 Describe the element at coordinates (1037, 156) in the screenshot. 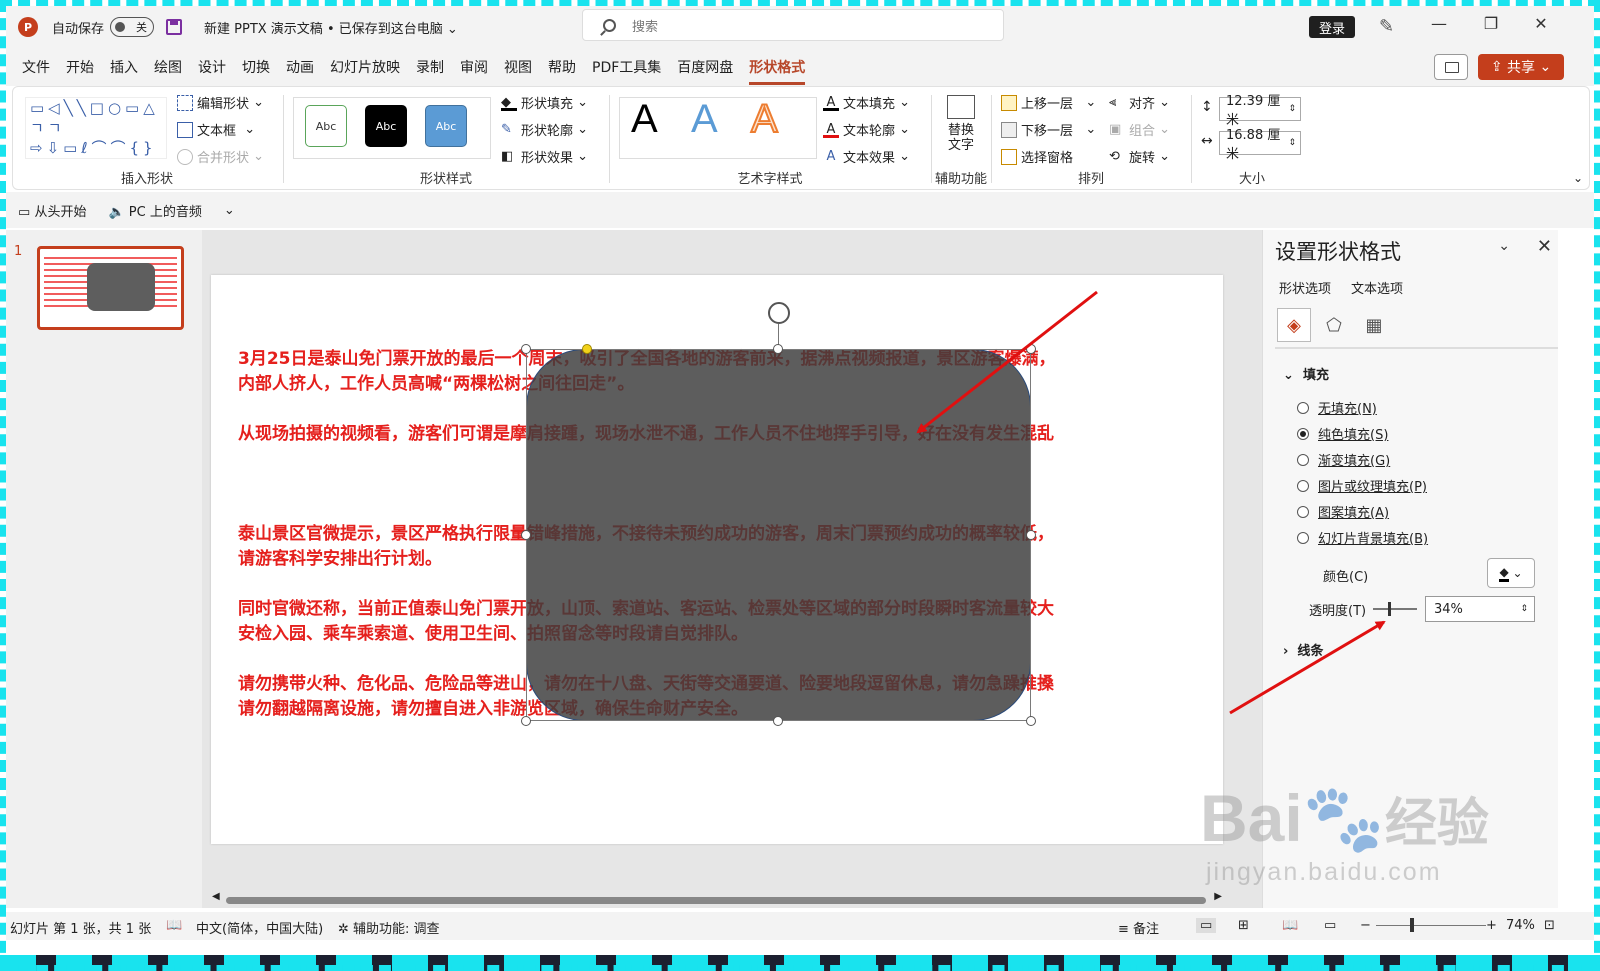

I see `selection-pane-button: 选择窗格` at that location.